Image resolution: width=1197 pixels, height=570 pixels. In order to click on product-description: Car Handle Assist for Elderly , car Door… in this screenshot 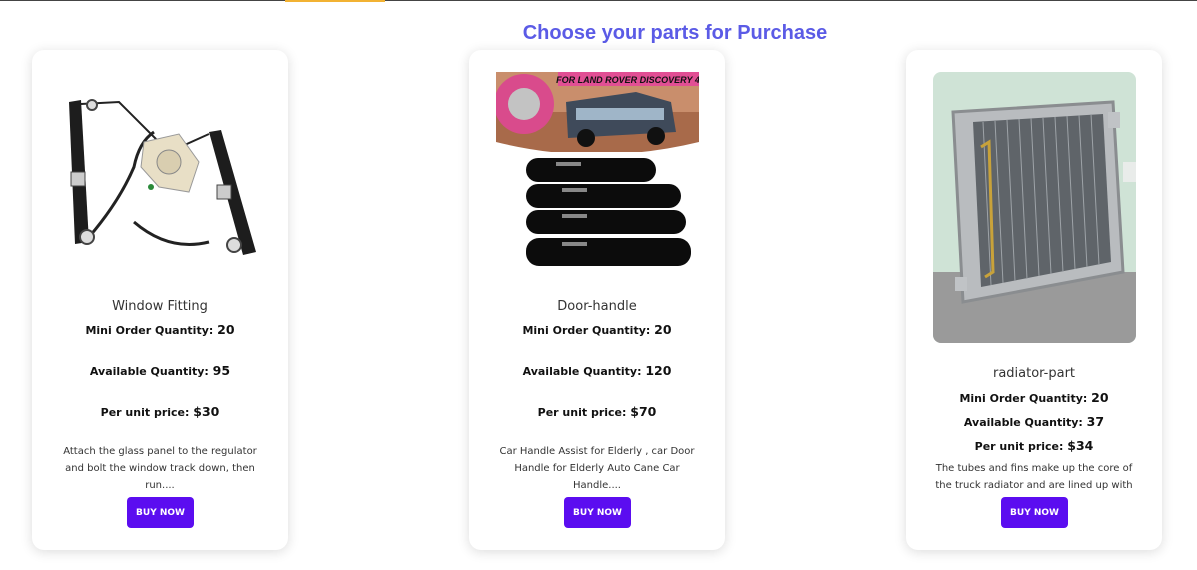, I will do `click(597, 468)`.